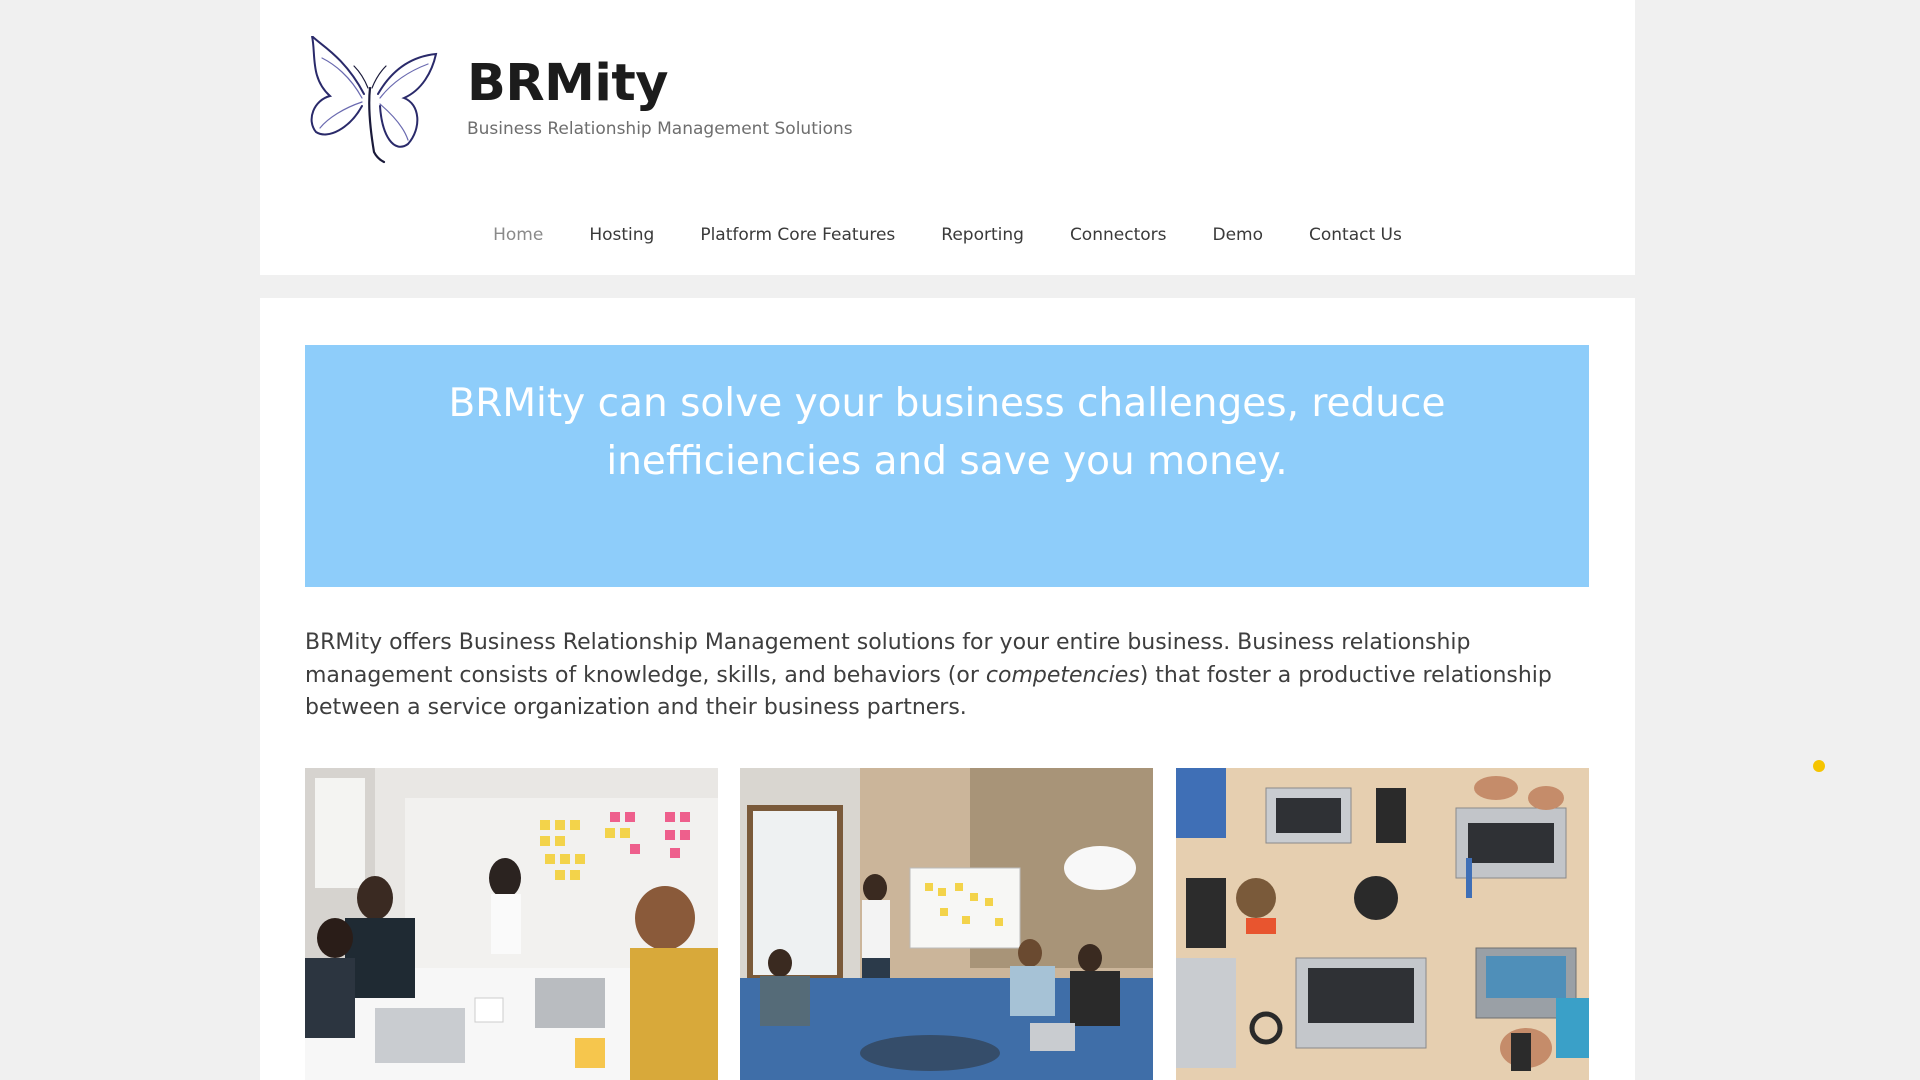  Describe the element at coordinates (1118, 235) in the screenshot. I see `nav-item-connectors: Connectors` at that location.